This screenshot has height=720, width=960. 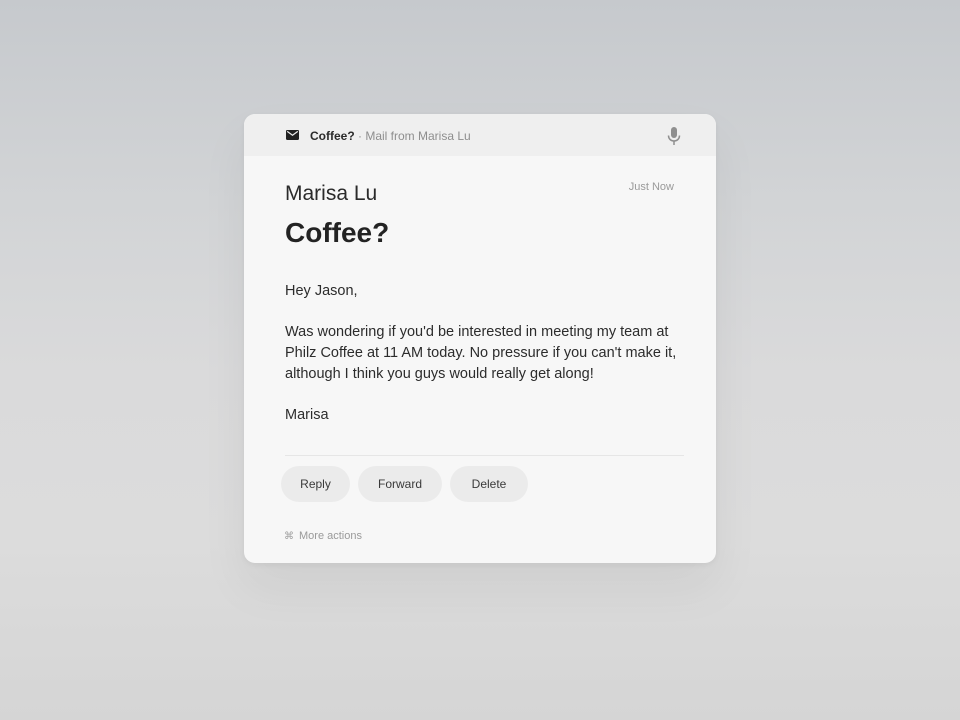 What do you see at coordinates (307, 415) in the screenshot?
I see `message-signature: Marisa` at bounding box center [307, 415].